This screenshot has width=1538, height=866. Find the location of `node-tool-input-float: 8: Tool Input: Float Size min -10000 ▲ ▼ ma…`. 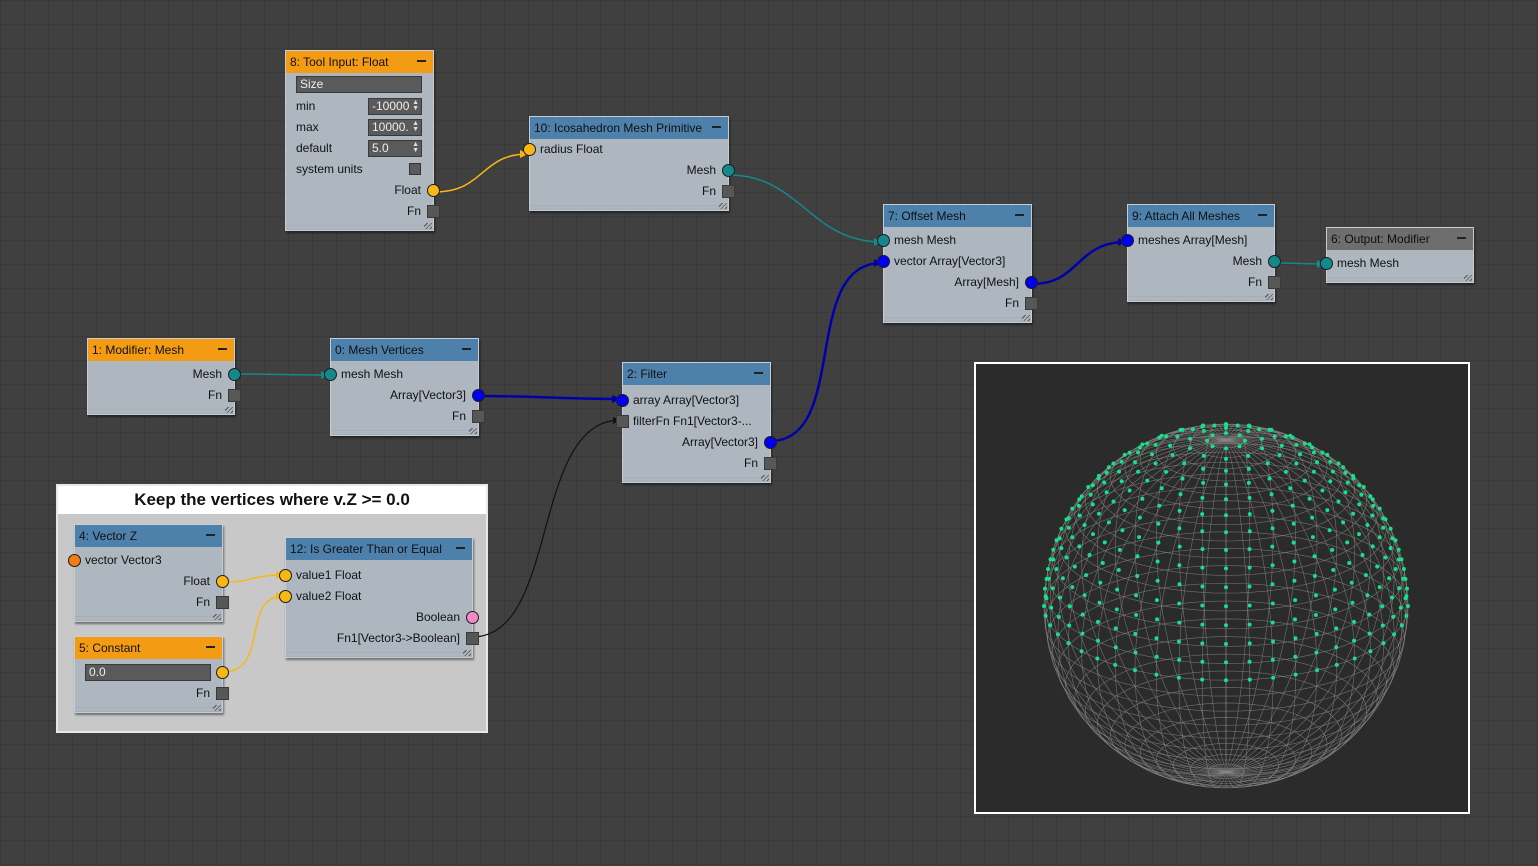

node-tool-input-float: 8: Tool Input: Float Size min -10000 ▲ ▼ ma… is located at coordinates (362, 140).